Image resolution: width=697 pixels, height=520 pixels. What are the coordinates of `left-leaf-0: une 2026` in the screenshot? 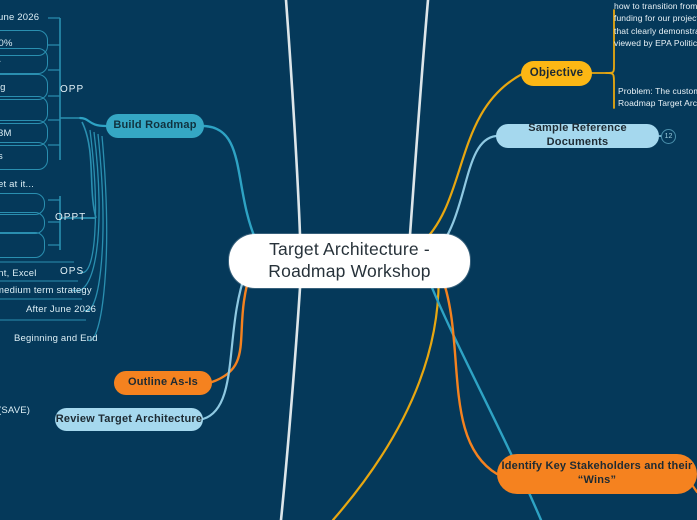 It's located at (19, 17).